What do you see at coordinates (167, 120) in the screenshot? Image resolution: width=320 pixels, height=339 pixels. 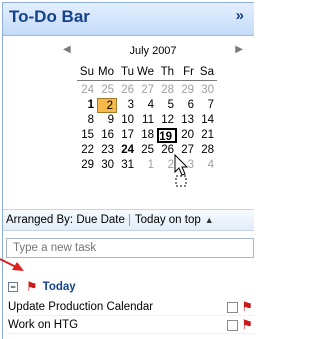 I see `calendar-day: 12` at bounding box center [167, 120].